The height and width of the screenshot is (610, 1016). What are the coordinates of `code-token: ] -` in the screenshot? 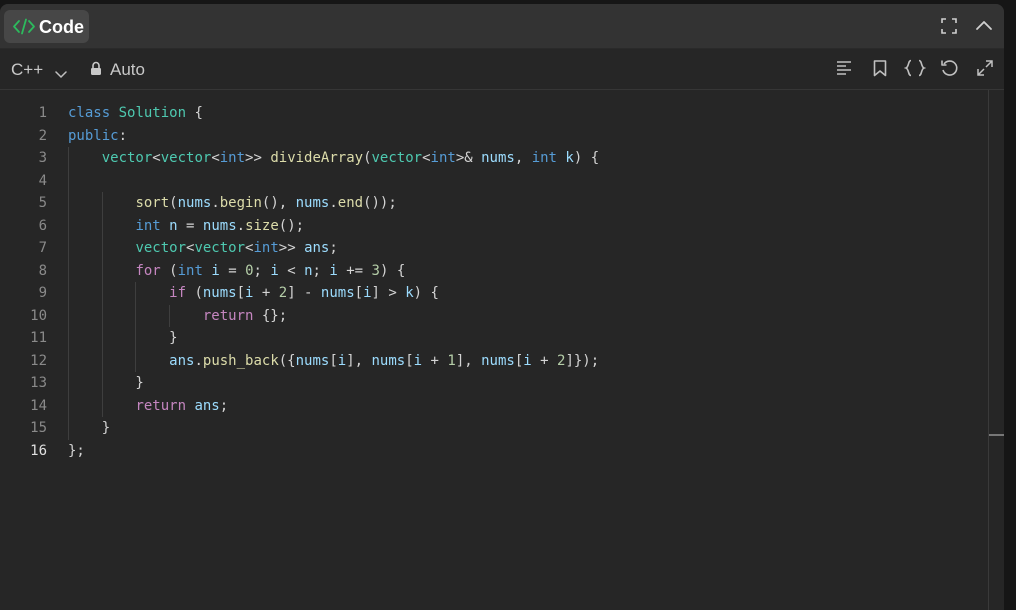 It's located at (304, 293).